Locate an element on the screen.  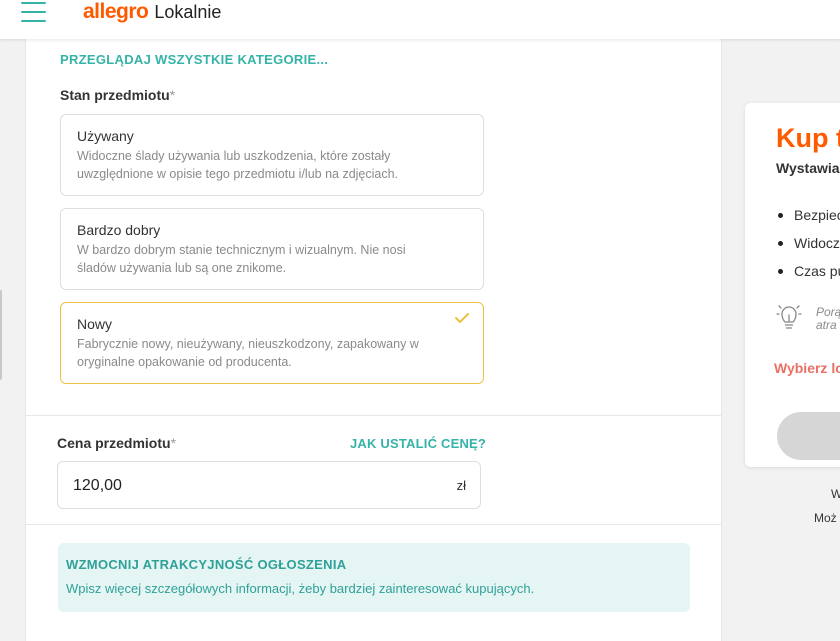
summary-bullet: Widocz is located at coordinates (808, 249).